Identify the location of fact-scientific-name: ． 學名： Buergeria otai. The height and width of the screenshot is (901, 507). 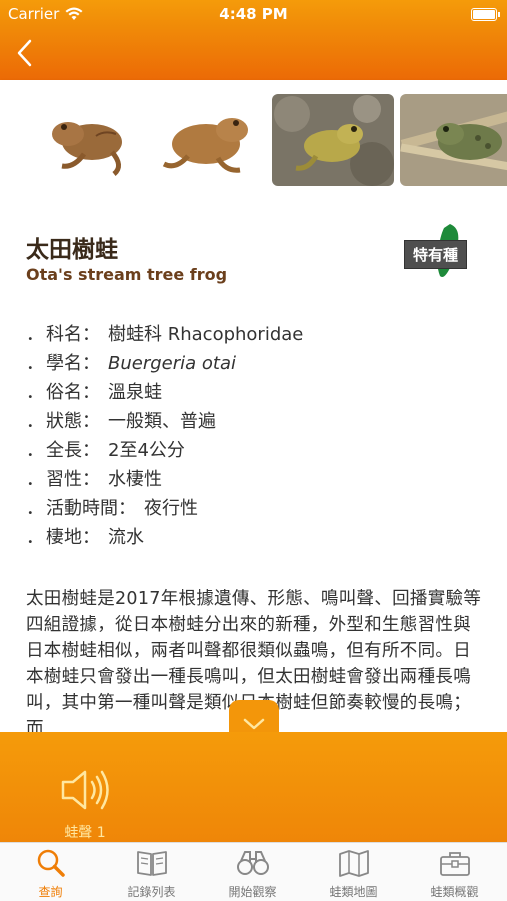
(164, 363).